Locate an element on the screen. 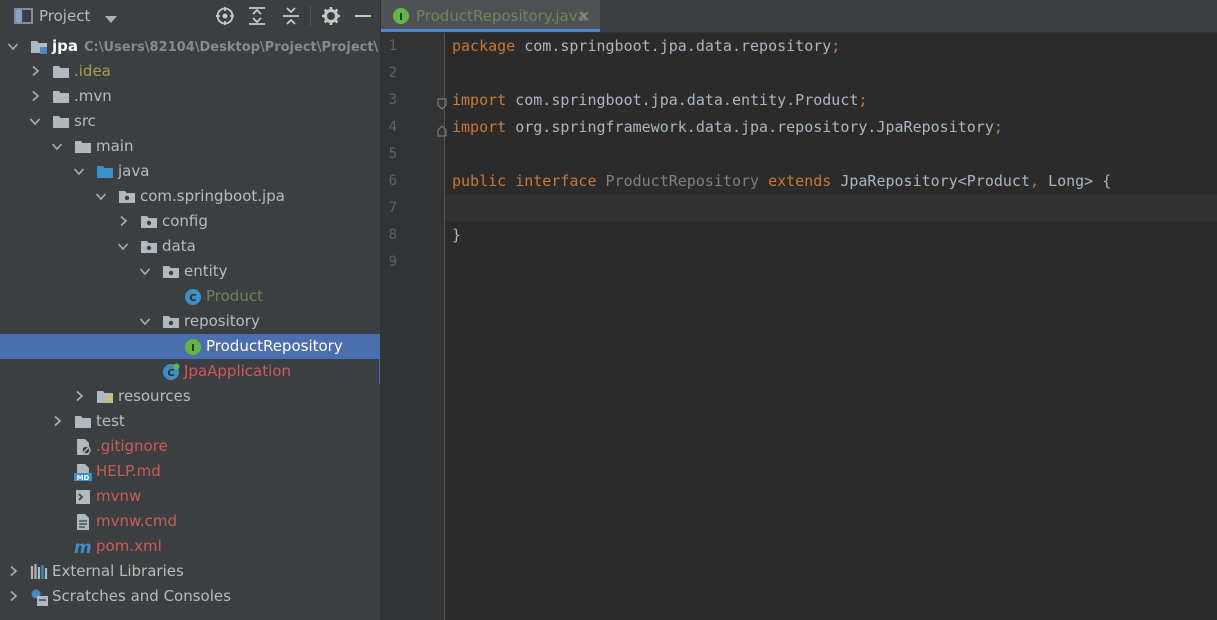 Image resolution: width=1217 pixels, height=620 pixels. tree-item-resources: resources is located at coordinates (190, 396).